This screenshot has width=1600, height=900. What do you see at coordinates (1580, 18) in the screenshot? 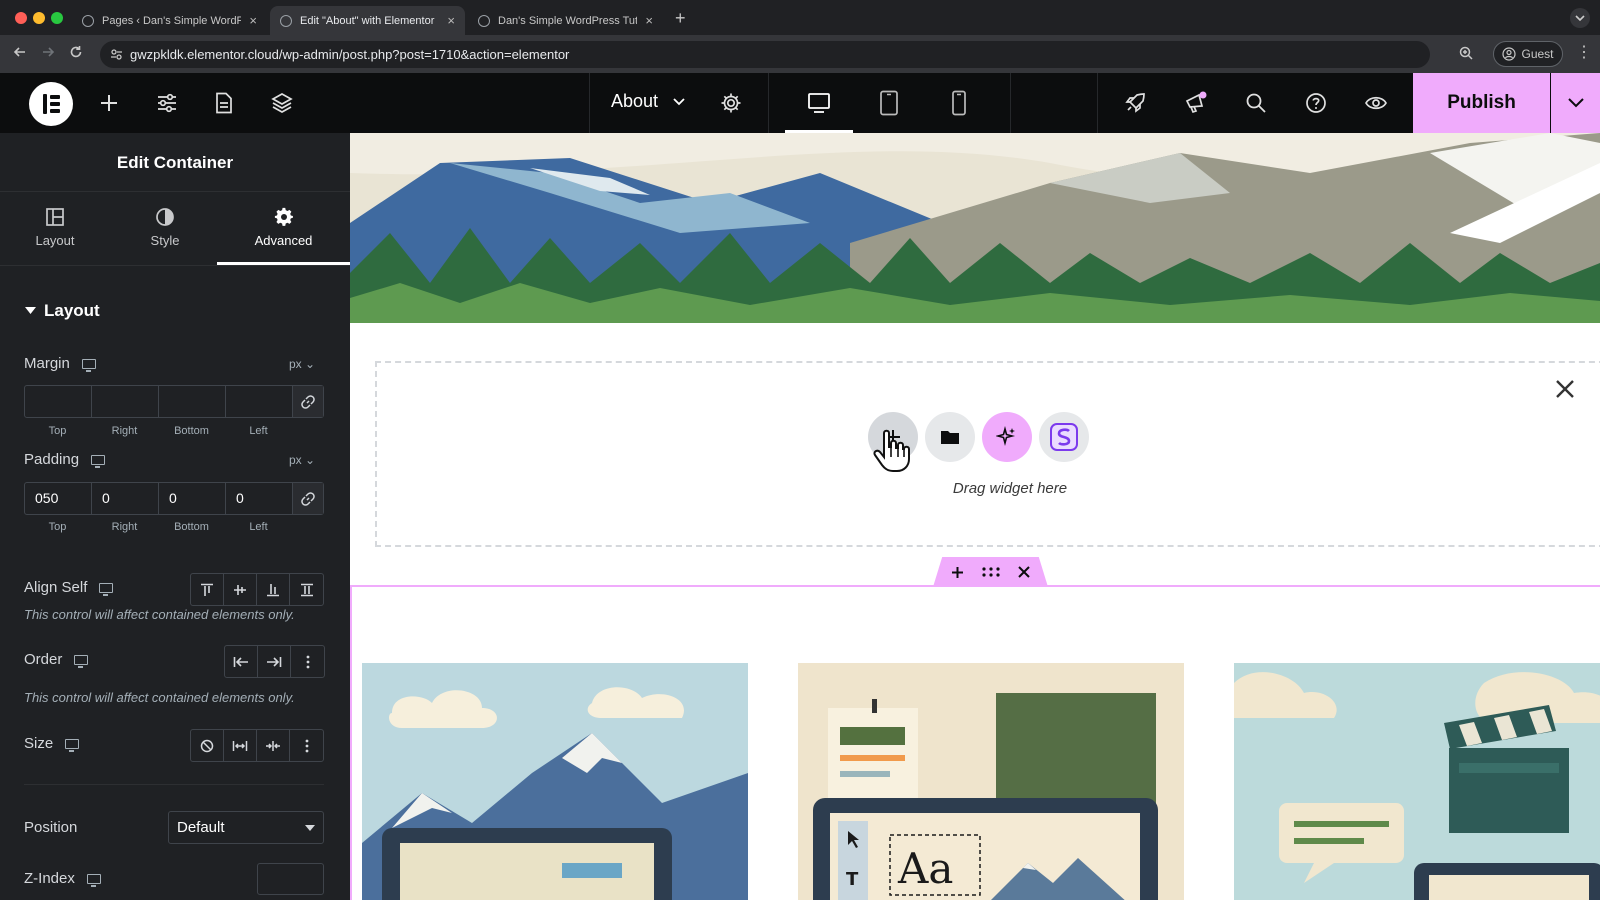
I see `tab-search-button` at bounding box center [1580, 18].